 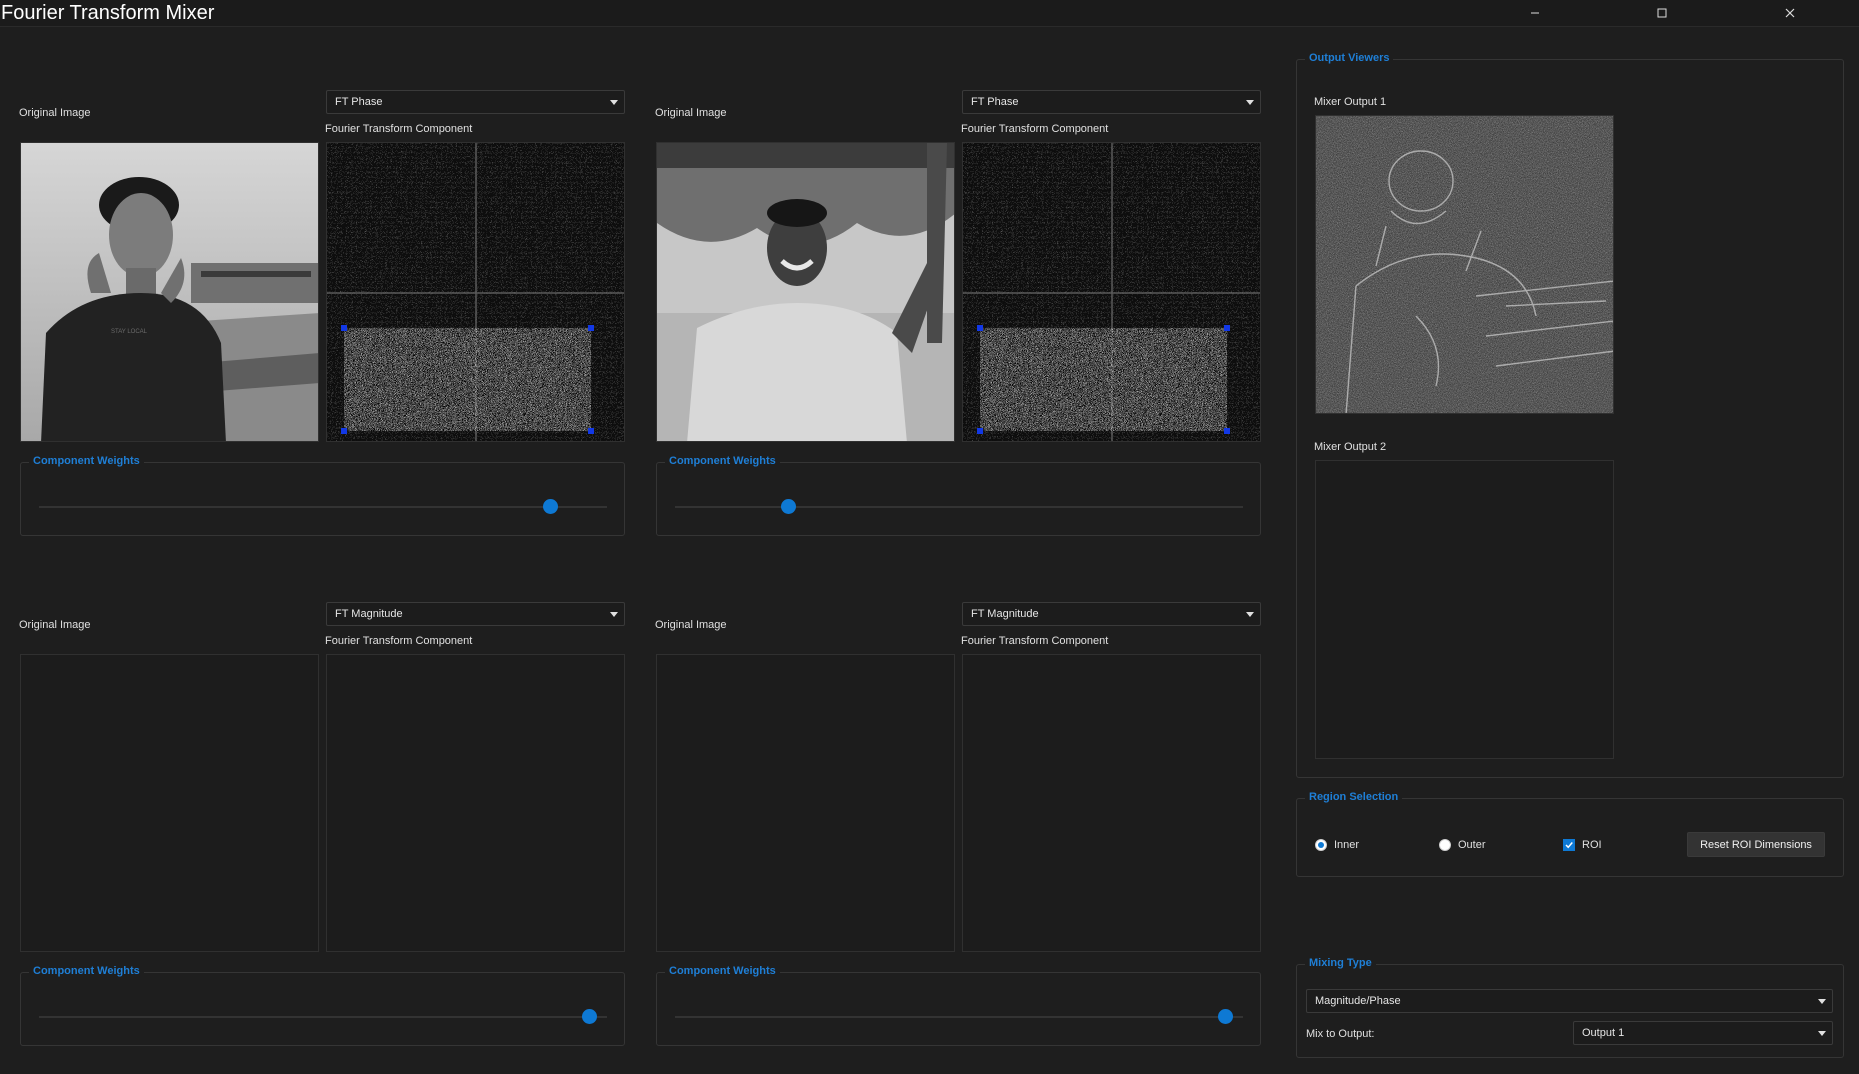 I want to click on close-button, so click(x=1790, y=13).